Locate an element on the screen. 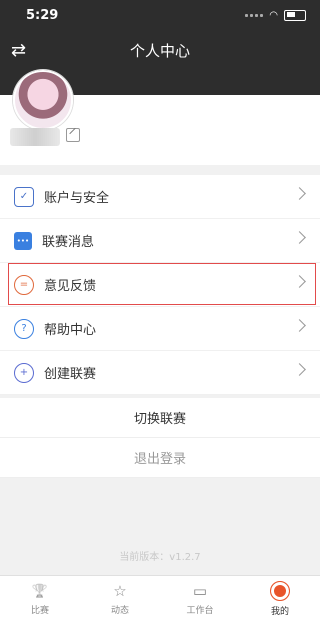 This screenshot has width=320, height=622. star-icon: ☆ is located at coordinates (120, 591).